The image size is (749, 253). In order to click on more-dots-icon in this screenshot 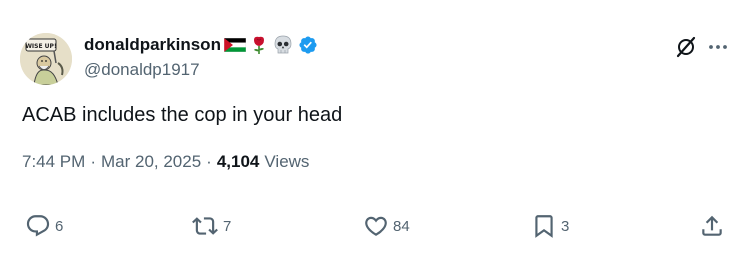, I will do `click(718, 47)`.